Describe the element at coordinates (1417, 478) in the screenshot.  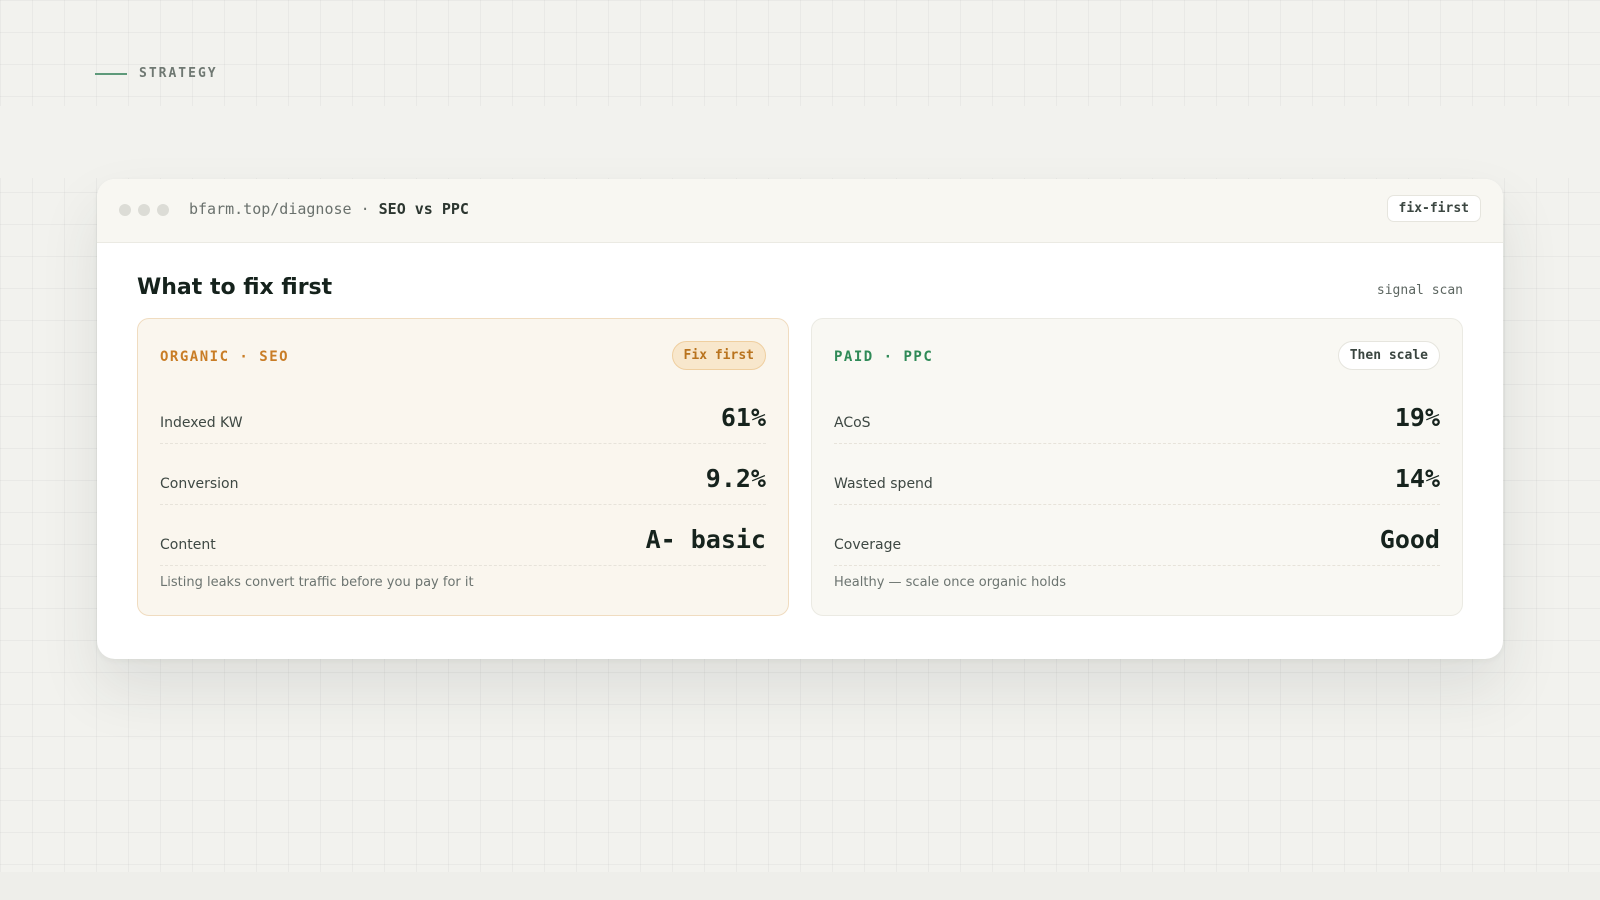
I see `metric-value: 14%` at that location.